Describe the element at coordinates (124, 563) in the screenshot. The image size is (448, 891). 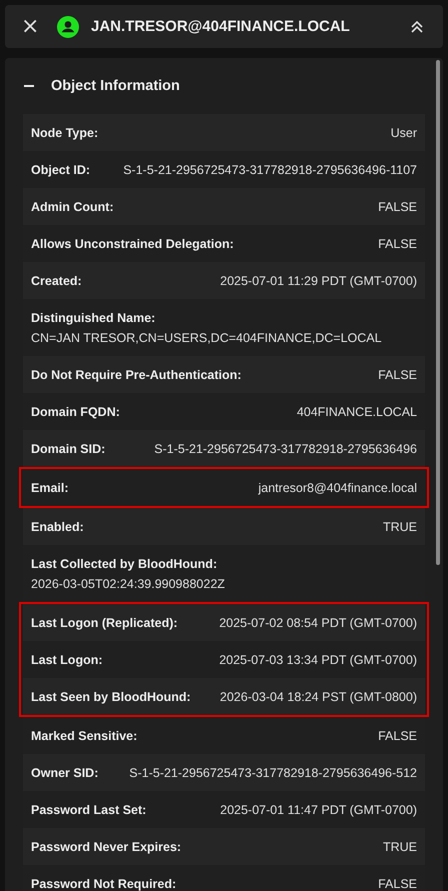
I see `property-label: Last Collected by BloodHound:` at that location.